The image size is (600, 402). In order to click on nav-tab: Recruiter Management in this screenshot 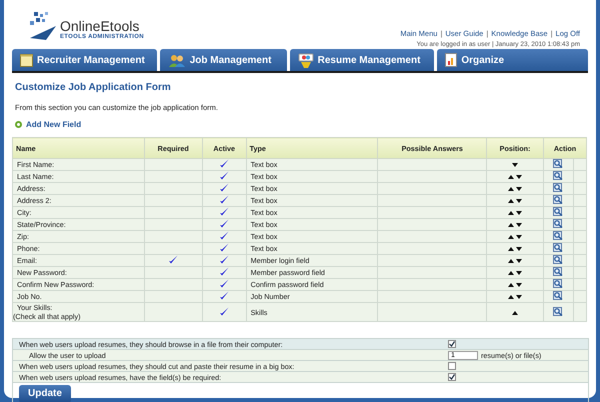, I will do `click(84, 60)`.